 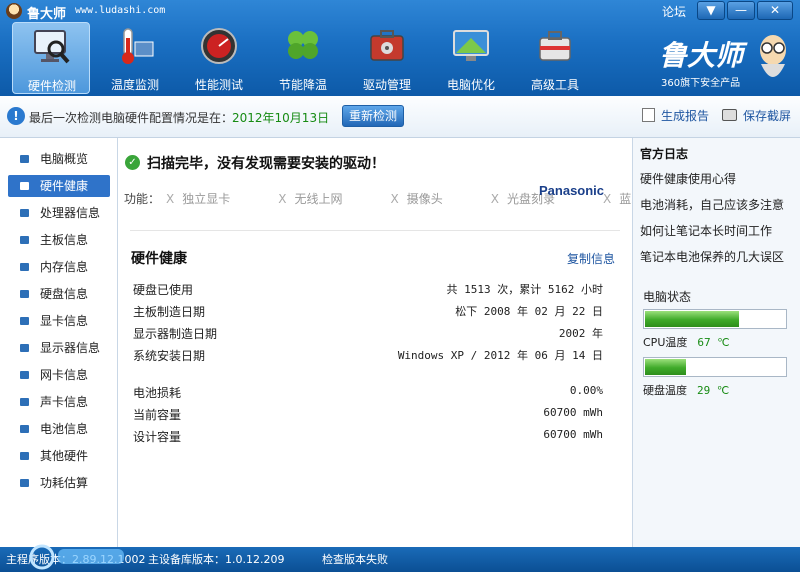 What do you see at coordinates (591, 258) in the screenshot?
I see `copy-info-link: 复制信息` at bounding box center [591, 258].